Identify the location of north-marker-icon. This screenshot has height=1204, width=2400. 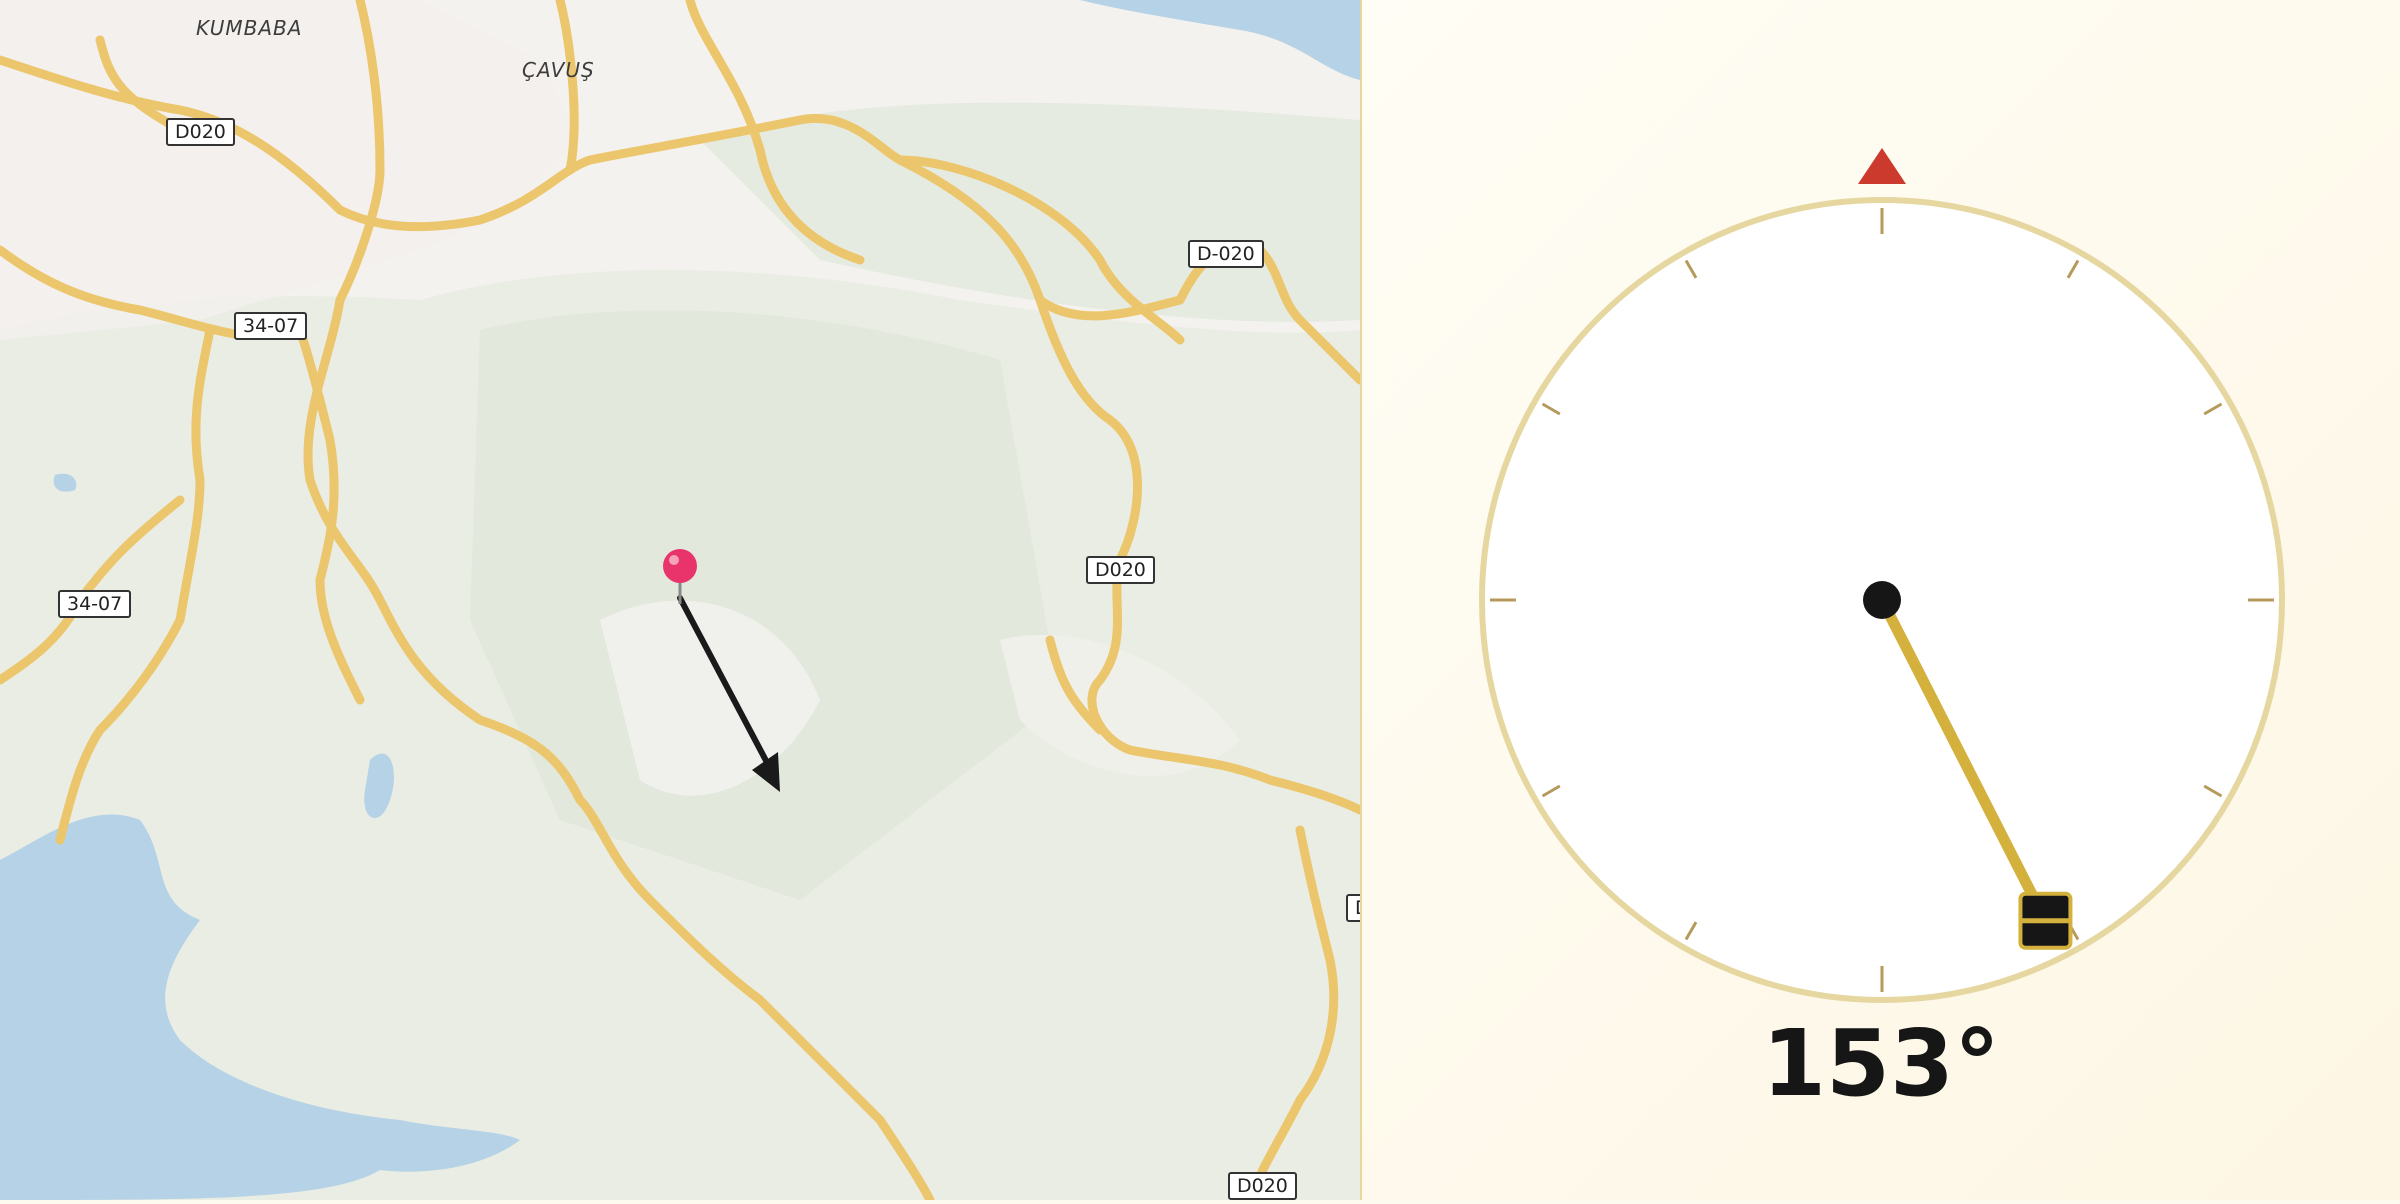
(1882, 166).